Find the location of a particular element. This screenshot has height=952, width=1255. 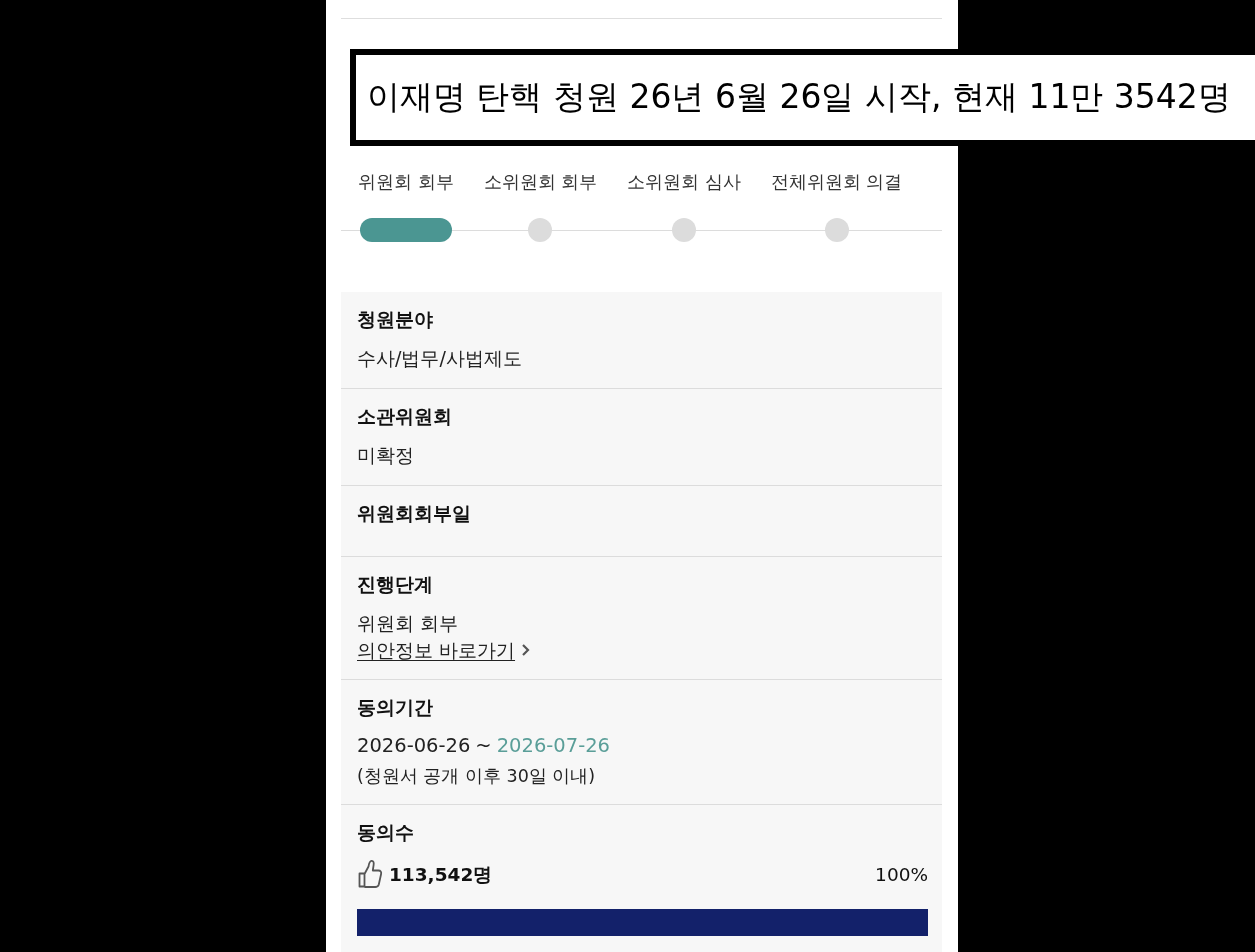

field-label: 동의기간 is located at coordinates (395, 707).